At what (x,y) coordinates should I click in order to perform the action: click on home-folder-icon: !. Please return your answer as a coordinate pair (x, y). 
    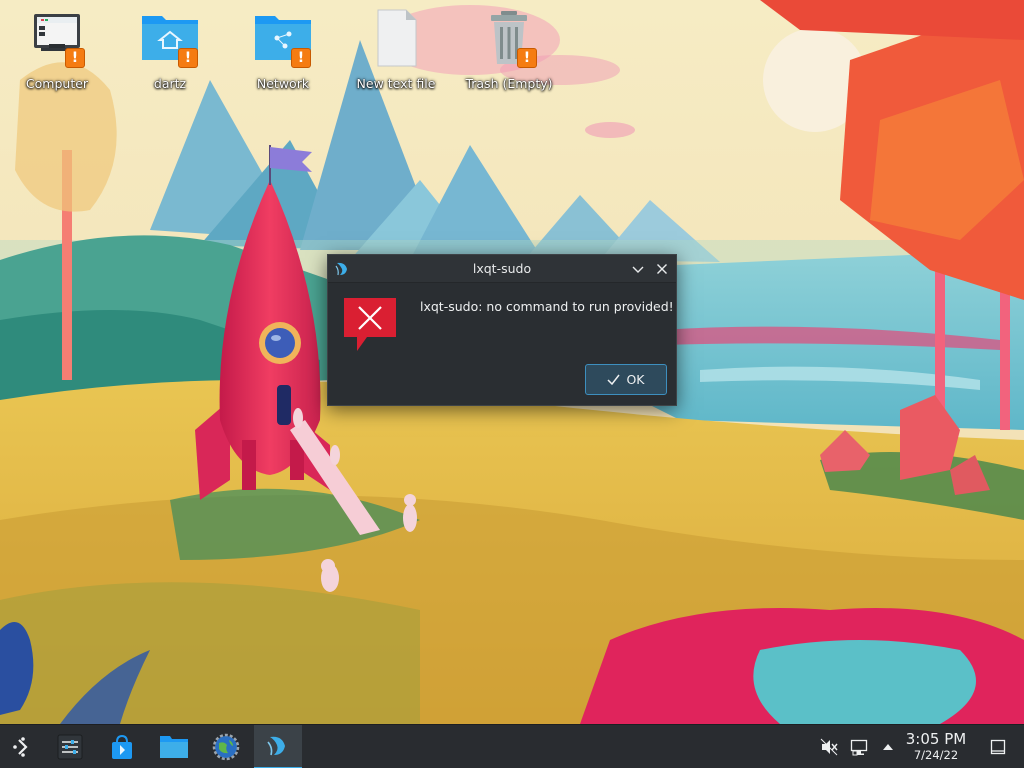
    Looking at the image, I should click on (170, 38).